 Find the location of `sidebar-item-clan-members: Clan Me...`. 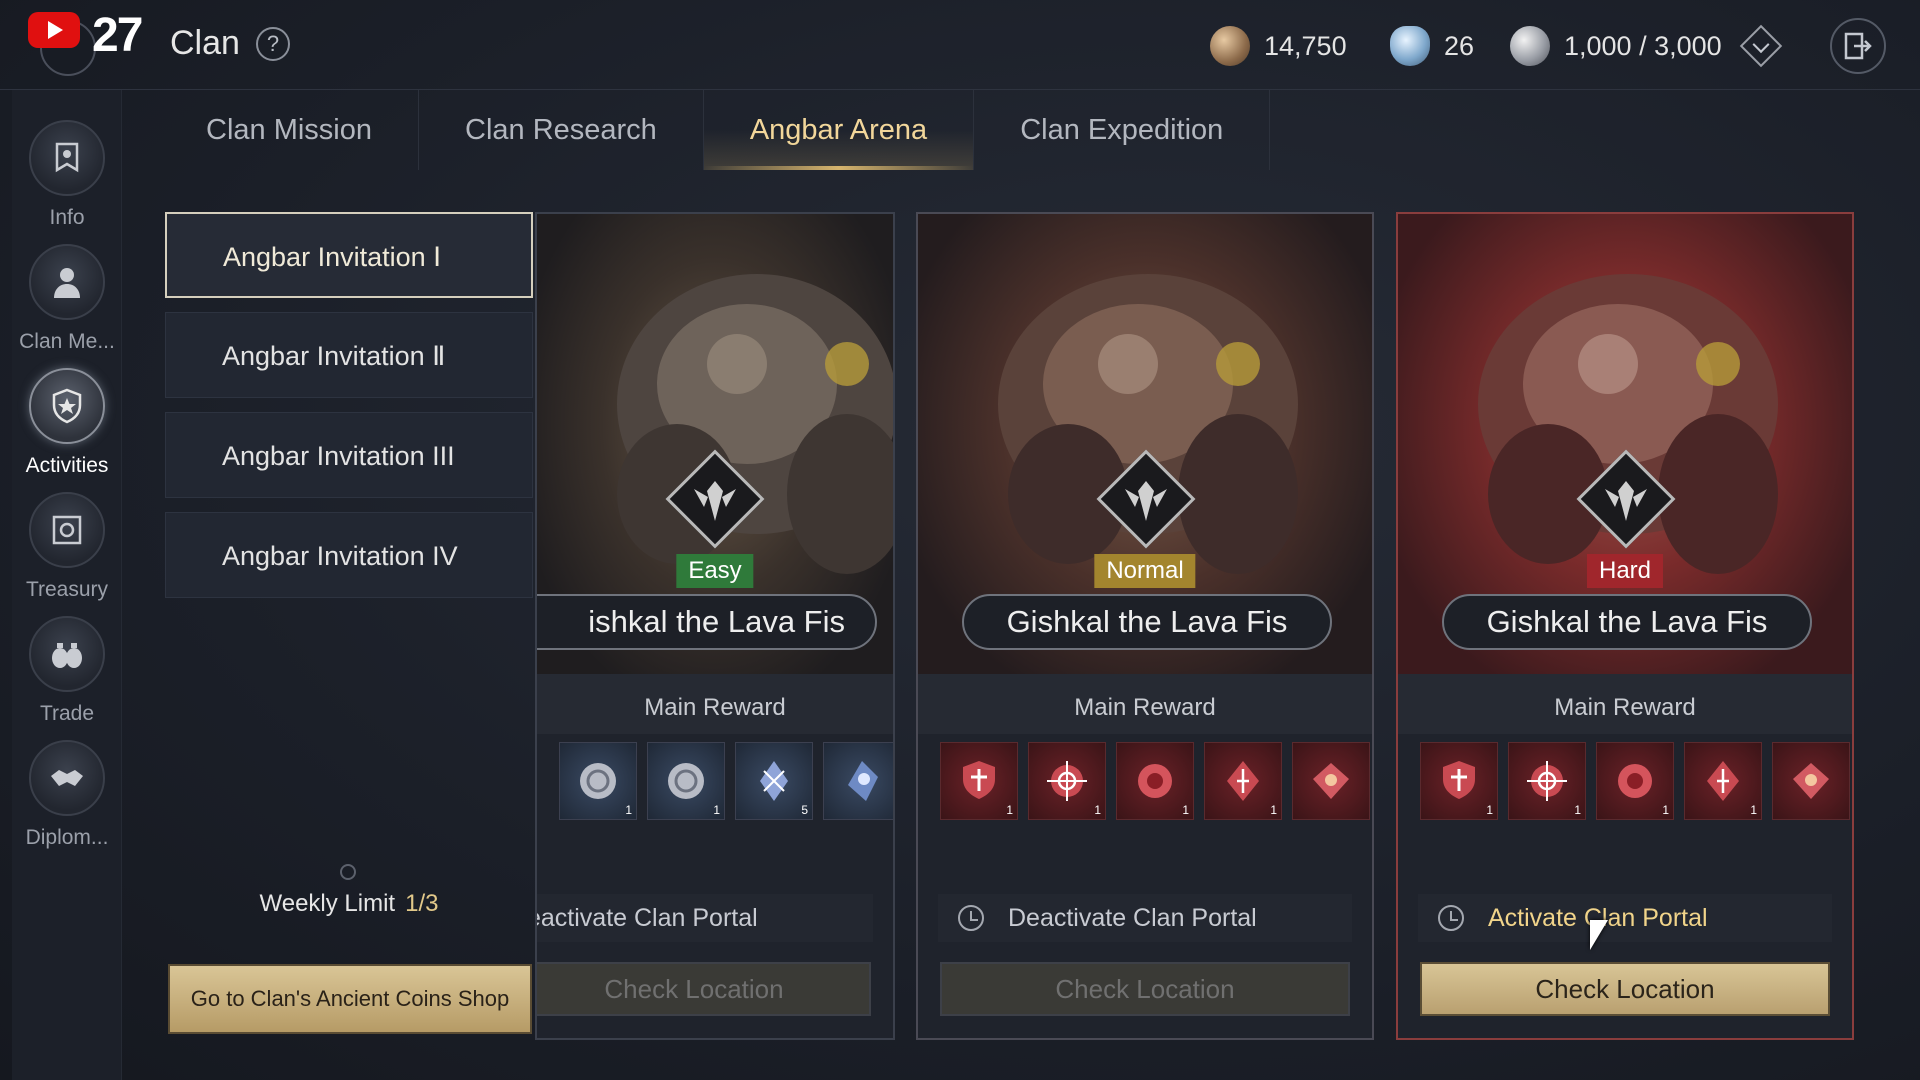

sidebar-item-clan-members: Clan Me... is located at coordinates (67, 299).